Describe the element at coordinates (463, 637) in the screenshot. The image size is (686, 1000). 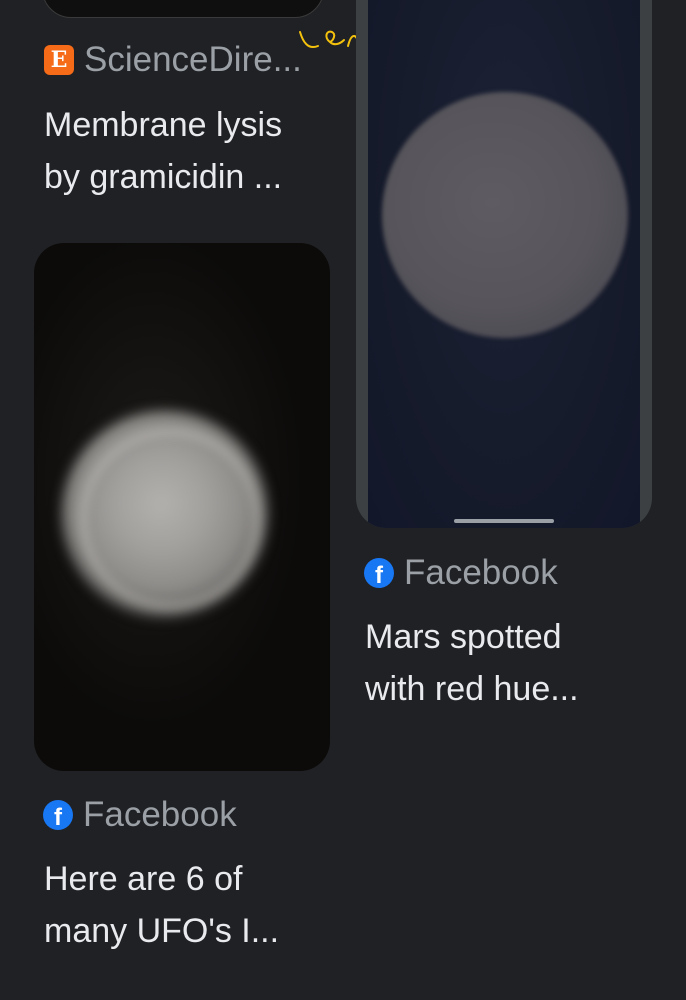
I see `title-line: Mars spotted` at that location.